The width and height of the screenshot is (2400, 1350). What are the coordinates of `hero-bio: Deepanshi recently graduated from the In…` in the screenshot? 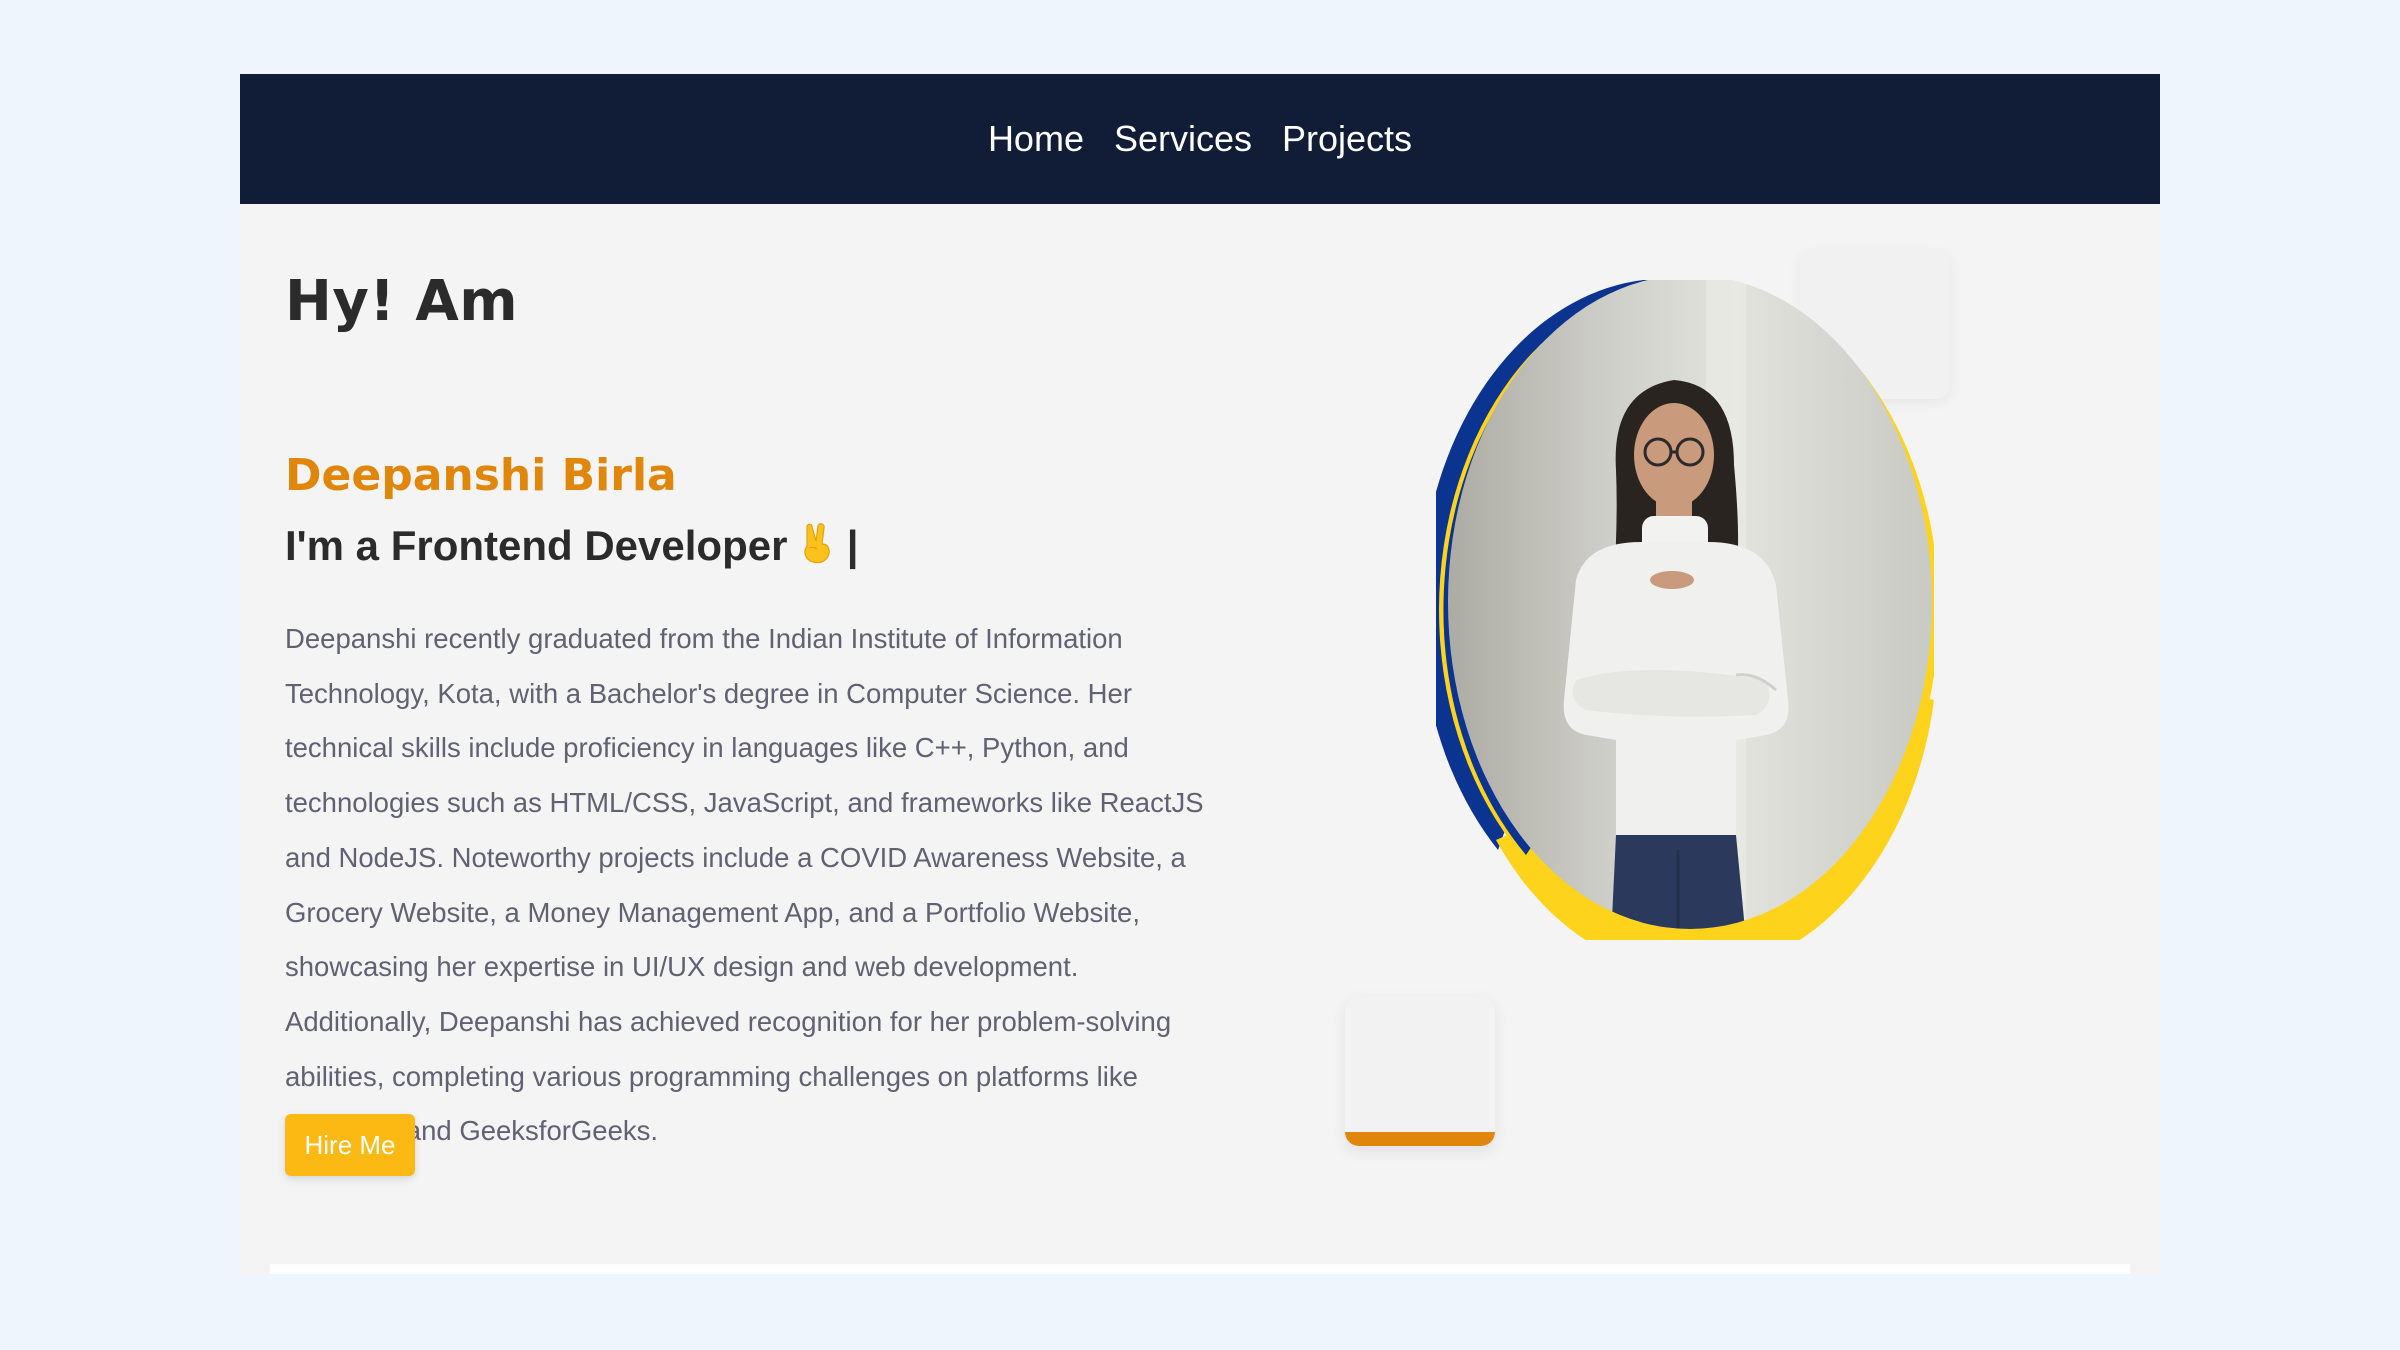 It's located at (744, 885).